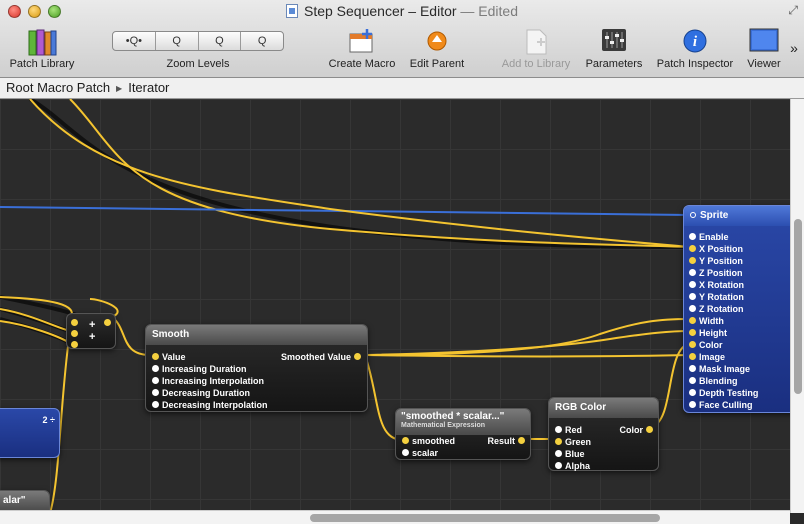 The width and height of the screenshot is (804, 524). What do you see at coordinates (506, 441) in the screenshot?
I see `math-output-result: Result` at bounding box center [506, 441].